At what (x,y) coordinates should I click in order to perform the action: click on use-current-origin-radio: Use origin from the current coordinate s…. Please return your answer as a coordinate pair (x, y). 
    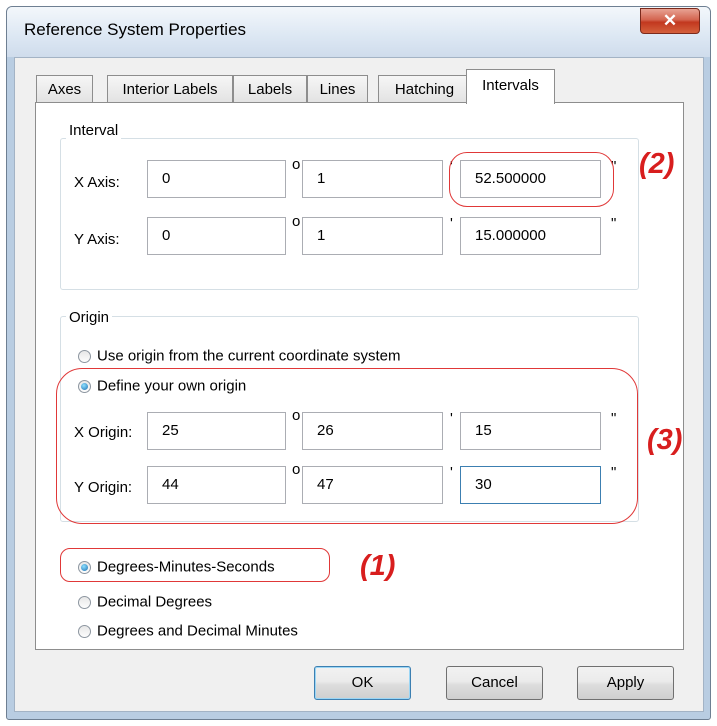
    Looking at the image, I should click on (239, 357).